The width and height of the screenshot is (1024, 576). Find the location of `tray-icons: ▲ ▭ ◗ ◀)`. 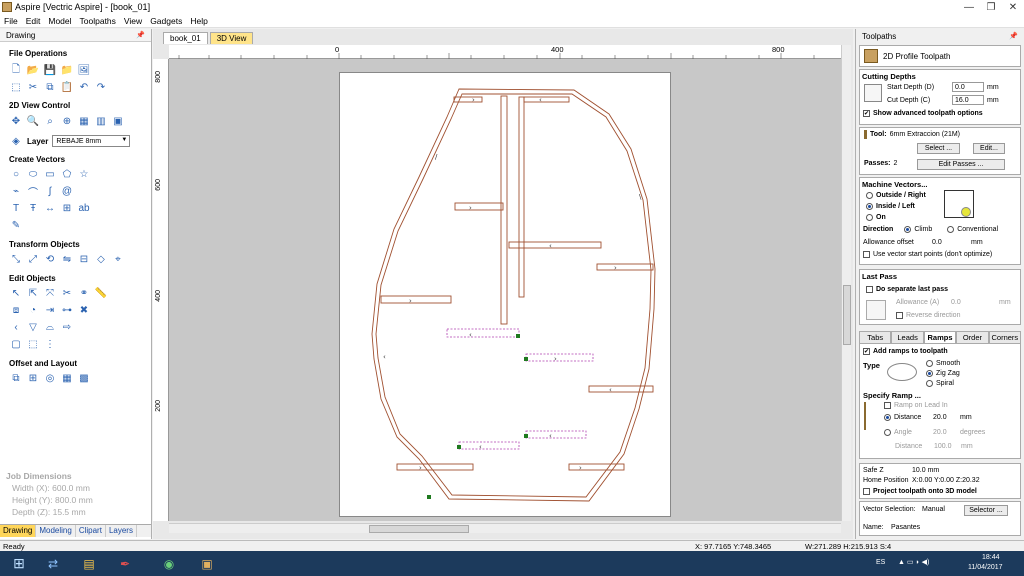

tray-icons: ▲ ▭ ◗ ◀) is located at coordinates (913, 562).